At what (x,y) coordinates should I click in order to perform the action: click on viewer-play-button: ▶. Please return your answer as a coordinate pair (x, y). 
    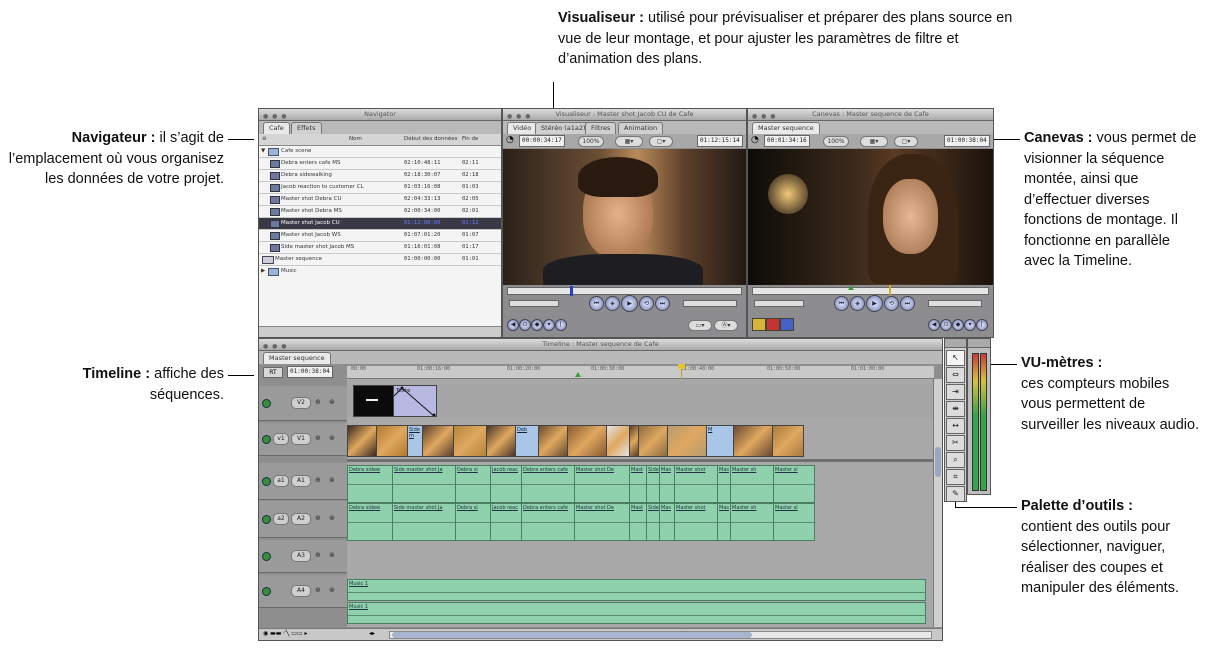
    Looking at the image, I should click on (629, 303).